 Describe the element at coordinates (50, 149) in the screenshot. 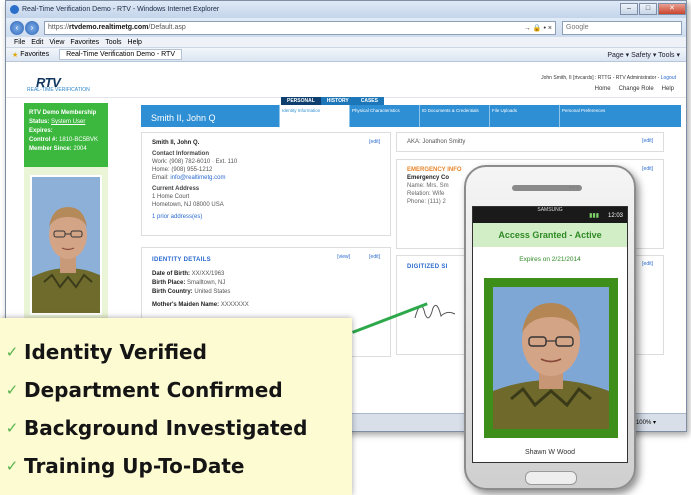

I see `member-since-label: Member Since:` at that location.